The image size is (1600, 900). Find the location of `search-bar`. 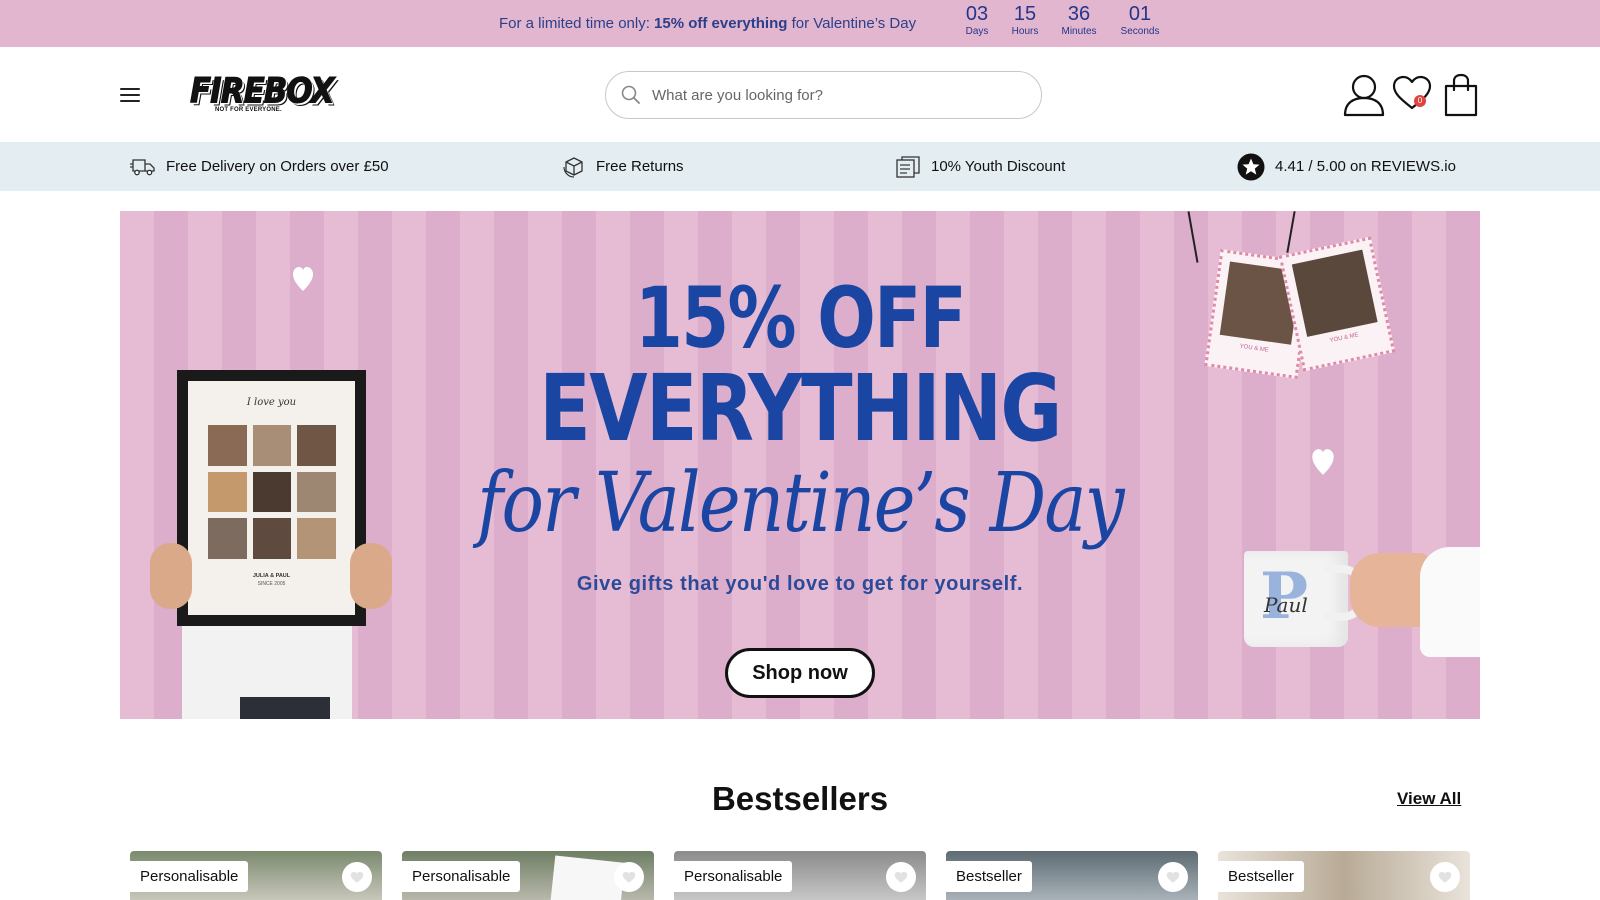

search-bar is located at coordinates (823, 95).